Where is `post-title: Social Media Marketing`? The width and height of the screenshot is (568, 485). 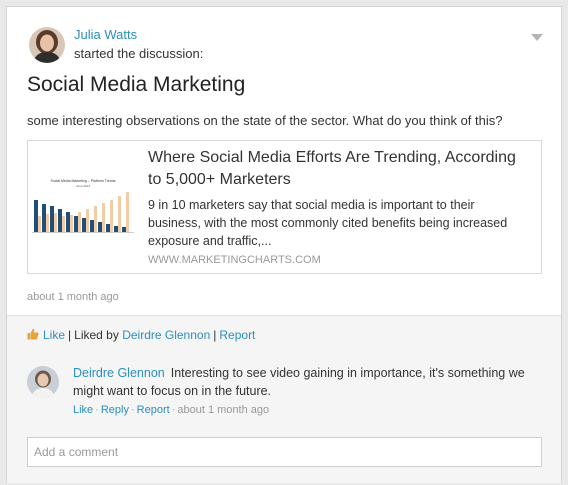 post-title: Social Media Marketing is located at coordinates (136, 84).